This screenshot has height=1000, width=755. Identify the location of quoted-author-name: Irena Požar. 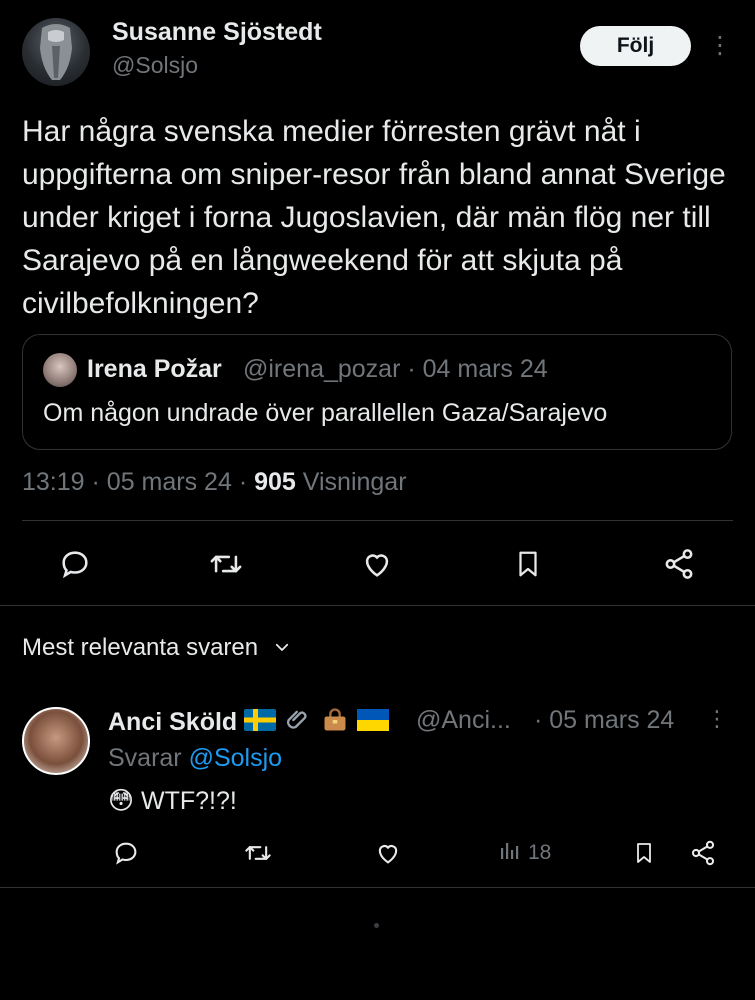
(154, 369).